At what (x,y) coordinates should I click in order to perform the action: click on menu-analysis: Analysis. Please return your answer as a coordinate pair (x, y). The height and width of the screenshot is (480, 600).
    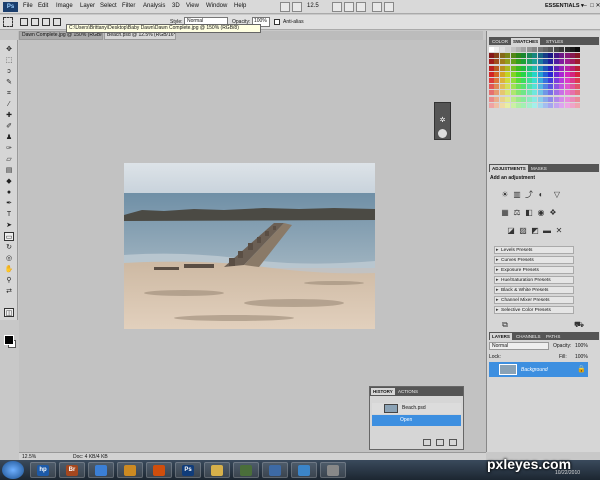
    Looking at the image, I should click on (154, 6).